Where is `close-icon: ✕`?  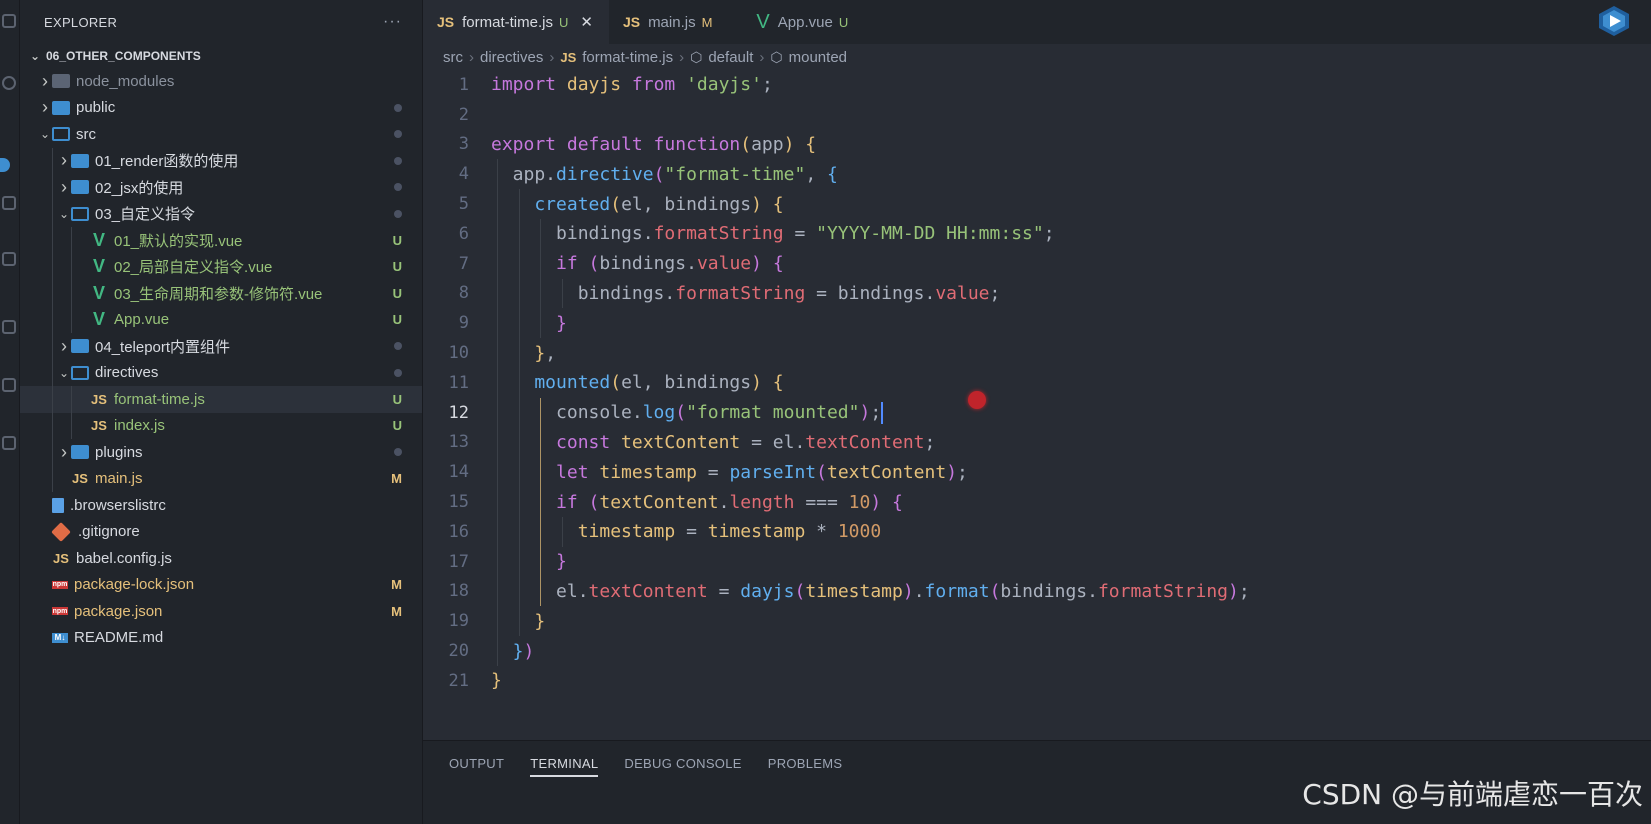
close-icon: ✕ is located at coordinates (586, 22).